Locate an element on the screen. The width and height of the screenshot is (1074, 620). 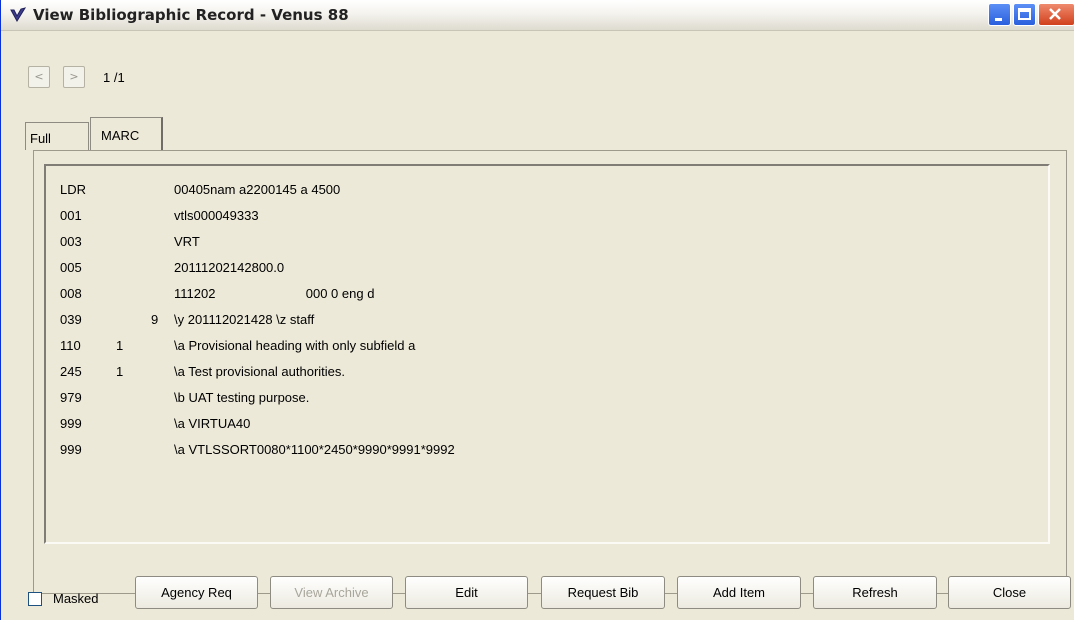
close-icon is located at coordinates (1055, 14).